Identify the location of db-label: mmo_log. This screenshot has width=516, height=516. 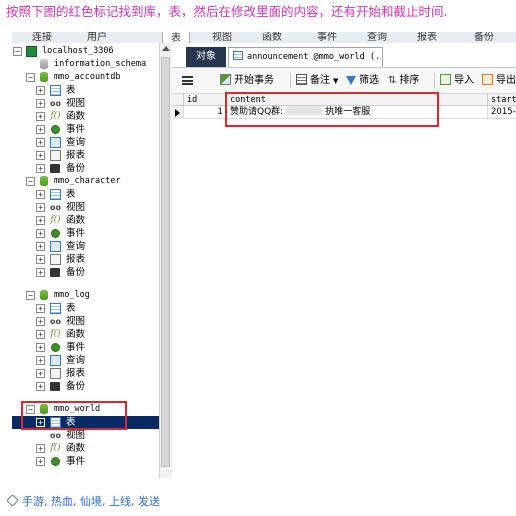
(72, 295).